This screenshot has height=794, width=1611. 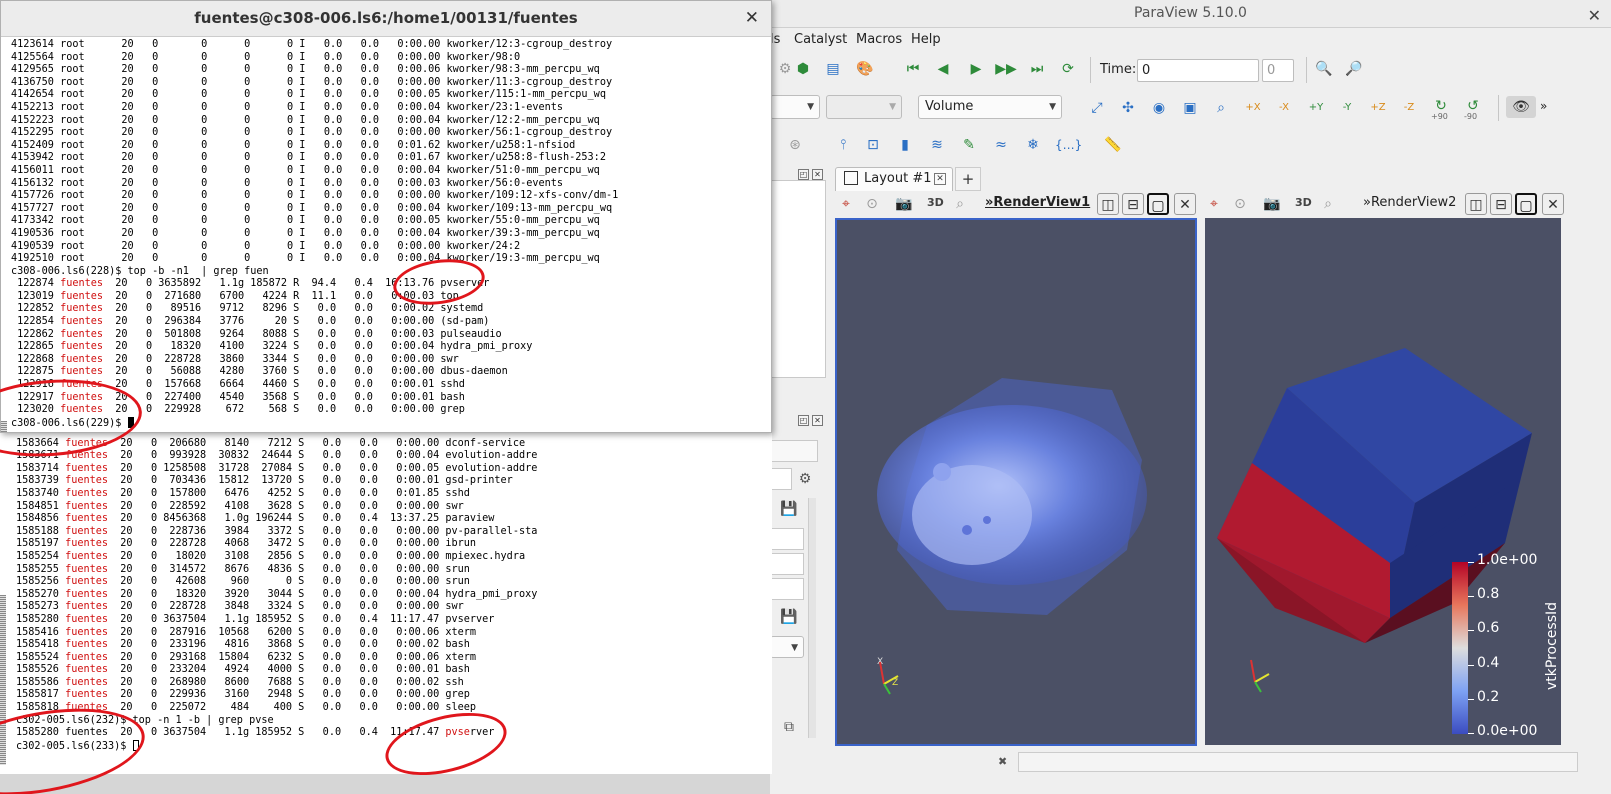 What do you see at coordinates (1113, 145) in the screenshot?
I see `ruler-icon: 📏` at bounding box center [1113, 145].